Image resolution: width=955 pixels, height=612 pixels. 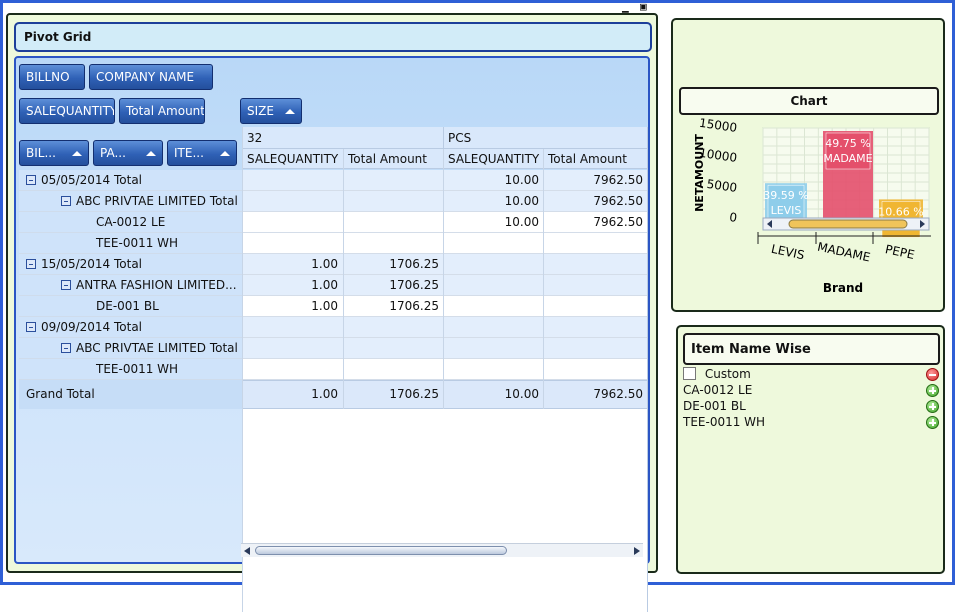 What do you see at coordinates (847, 143) in the screenshot?
I see `data-label-percent: 49.75 %` at bounding box center [847, 143].